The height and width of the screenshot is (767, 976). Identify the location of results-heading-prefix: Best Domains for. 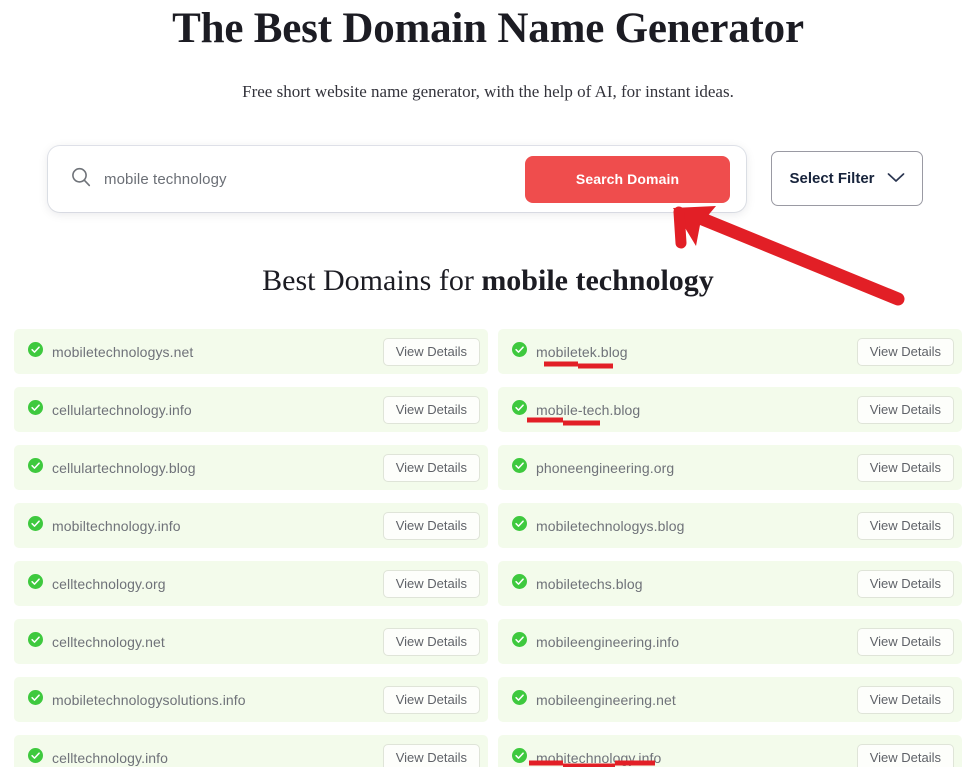
(372, 280).